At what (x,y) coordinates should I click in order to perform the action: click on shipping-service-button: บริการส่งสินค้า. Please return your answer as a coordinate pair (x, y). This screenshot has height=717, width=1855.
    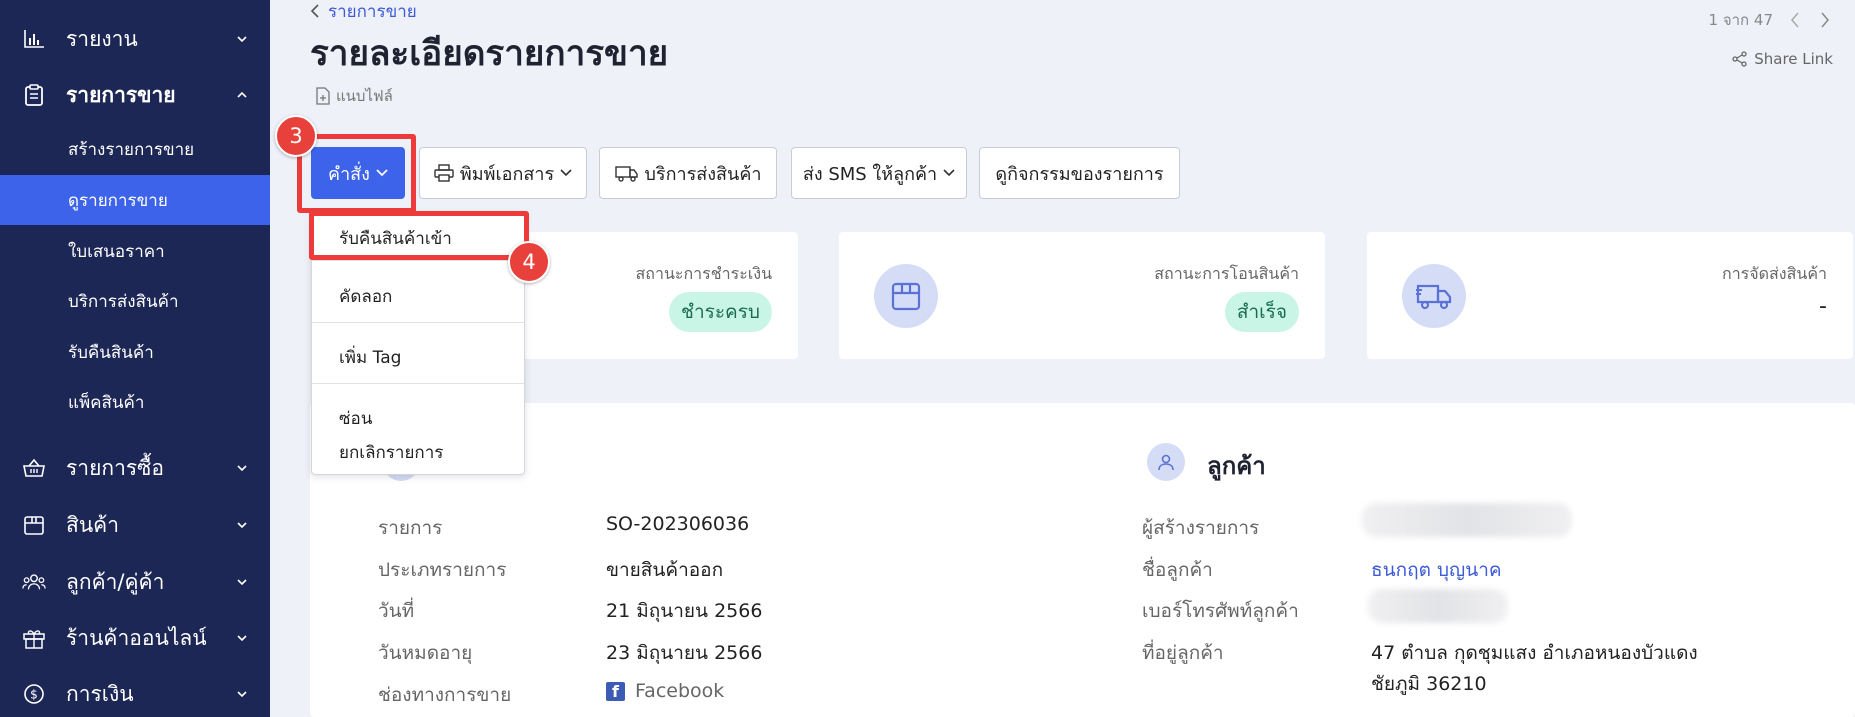
    Looking at the image, I should click on (688, 173).